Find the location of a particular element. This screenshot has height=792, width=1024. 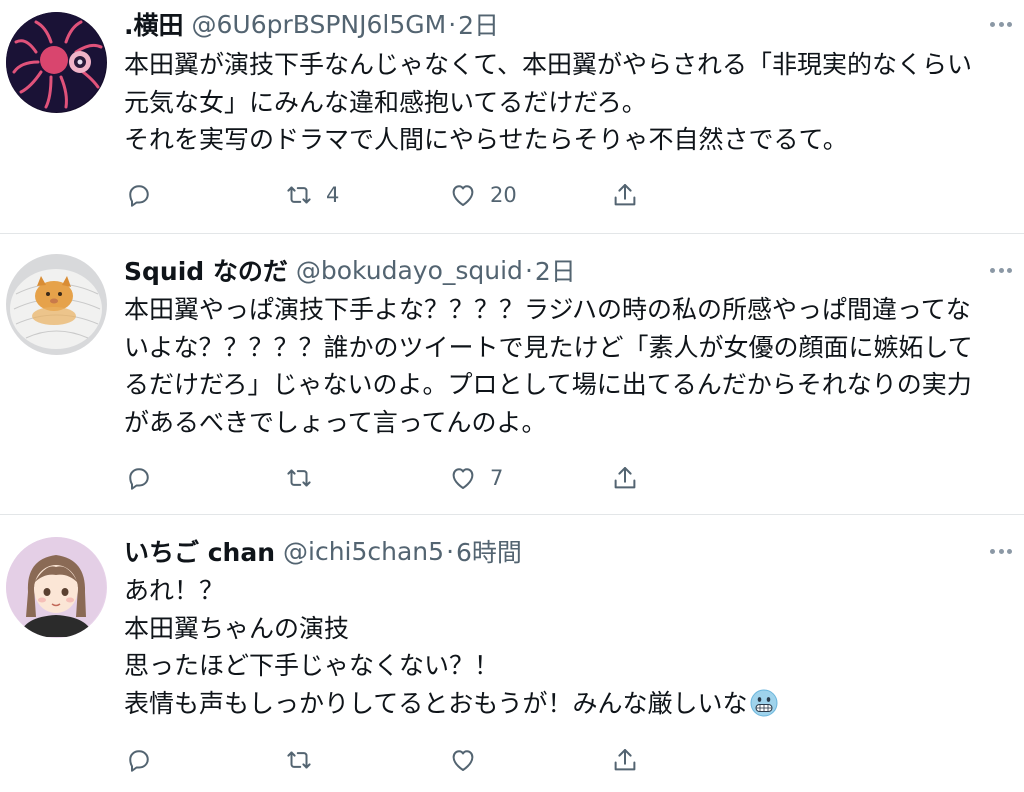

retweet-count: 4 is located at coordinates (333, 195).